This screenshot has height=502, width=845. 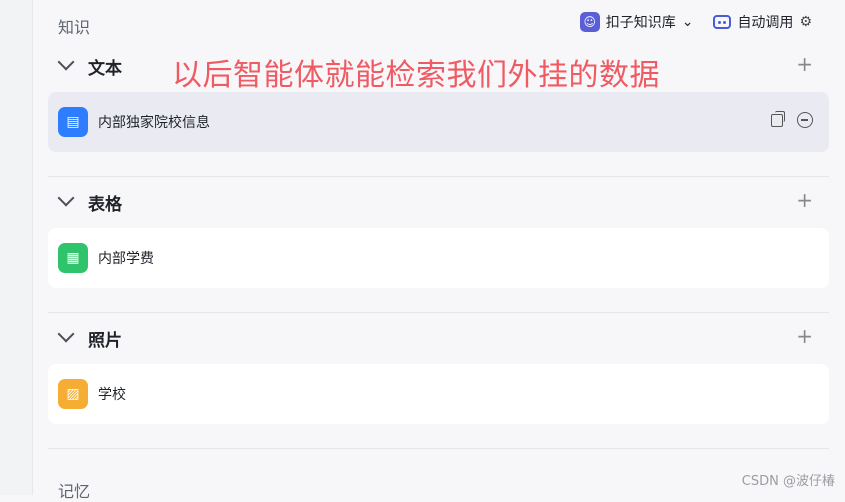 I want to click on doc-icon: ▤, so click(x=73, y=122).